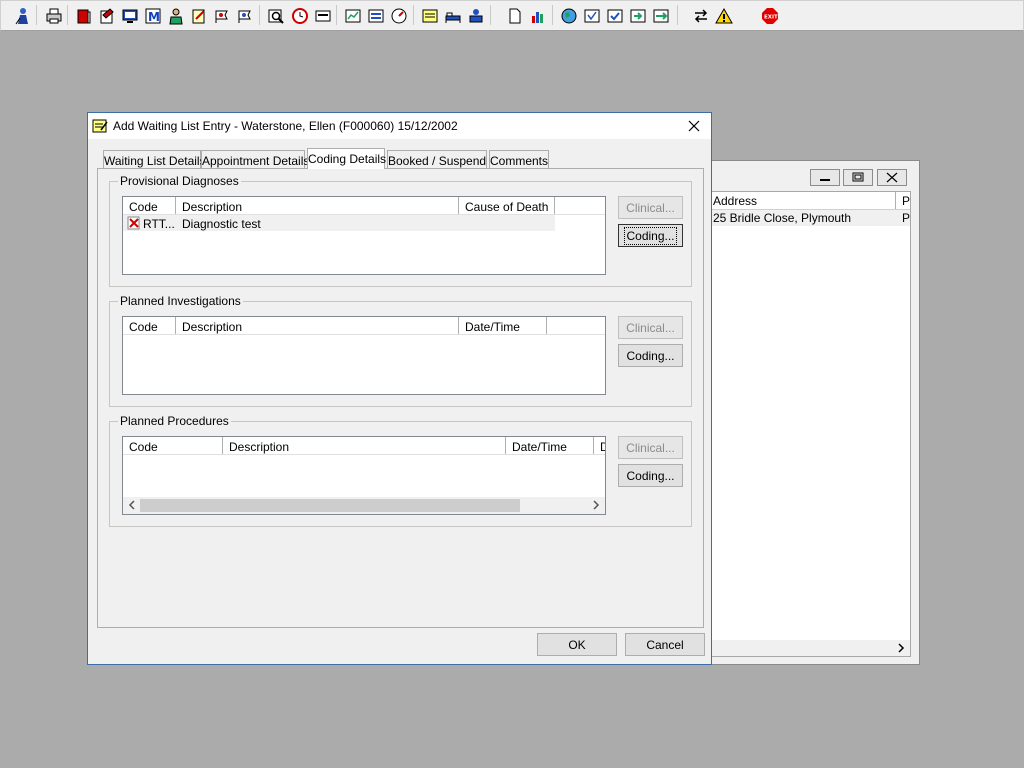  I want to click on tab-label: Booked / Suspend, so click(437, 161).